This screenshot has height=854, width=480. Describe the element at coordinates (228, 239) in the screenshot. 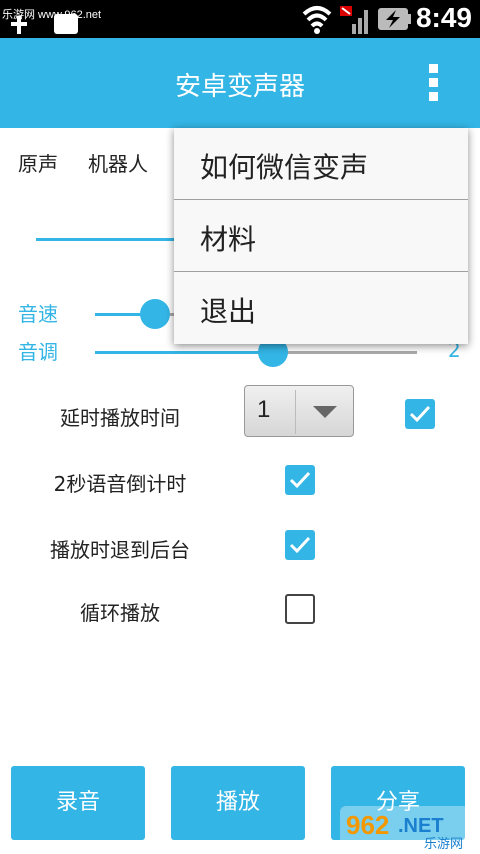

I see `menu-item-label: 材料` at that location.